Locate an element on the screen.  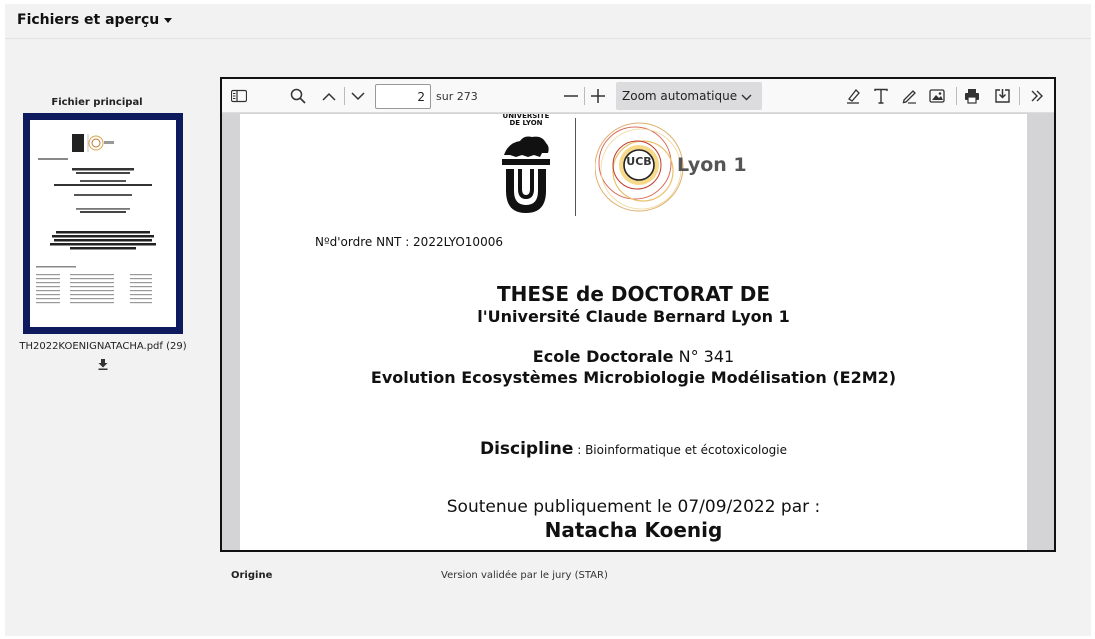
page-number-input is located at coordinates (403, 96).